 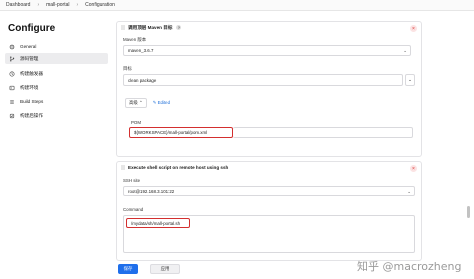 I want to click on goals-input: clean package, so click(x=263, y=80).